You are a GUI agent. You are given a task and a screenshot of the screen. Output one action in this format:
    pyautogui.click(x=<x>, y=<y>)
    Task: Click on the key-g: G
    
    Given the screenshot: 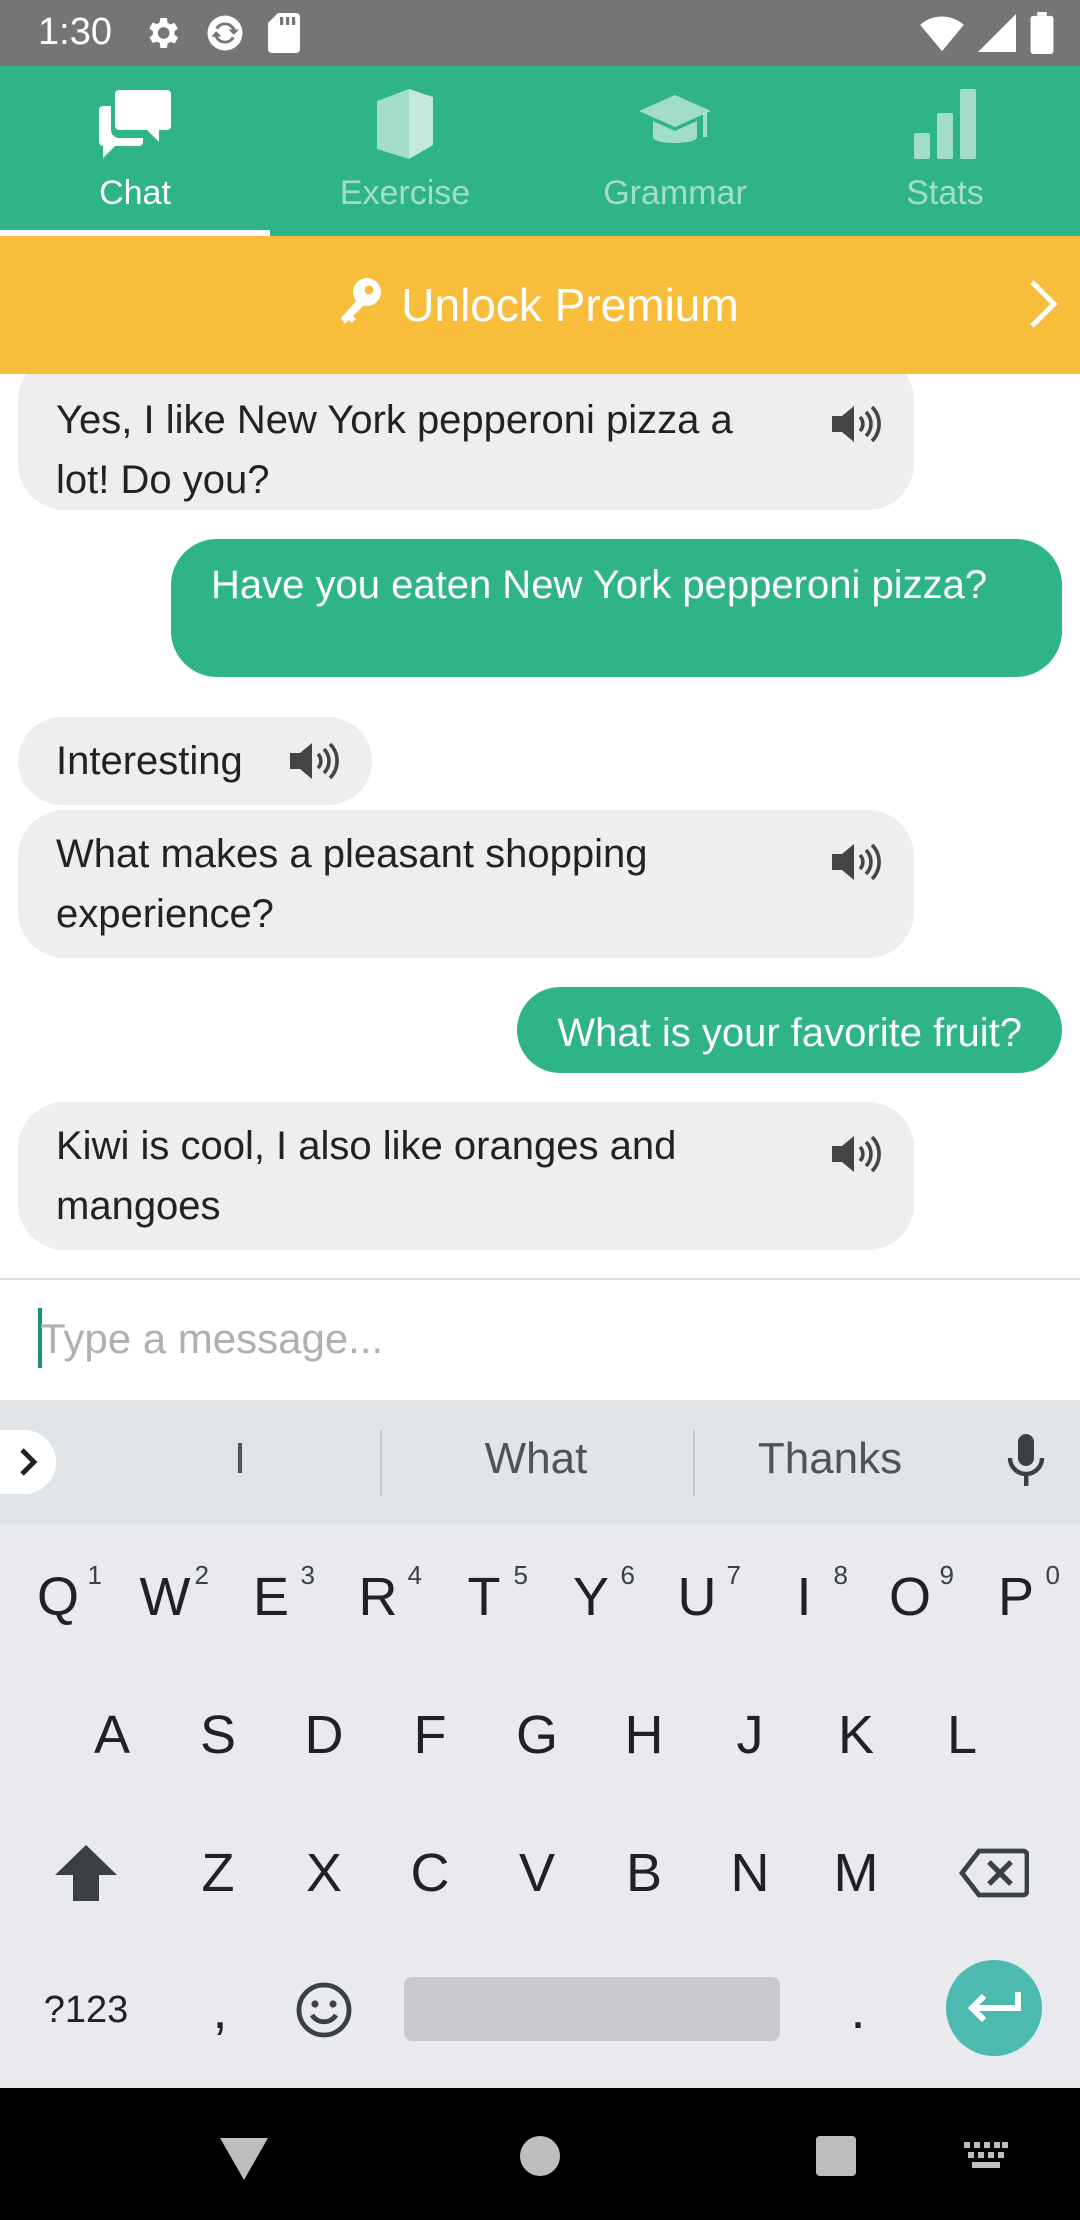 What is the action you would take?
    pyautogui.click(x=537, y=1735)
    